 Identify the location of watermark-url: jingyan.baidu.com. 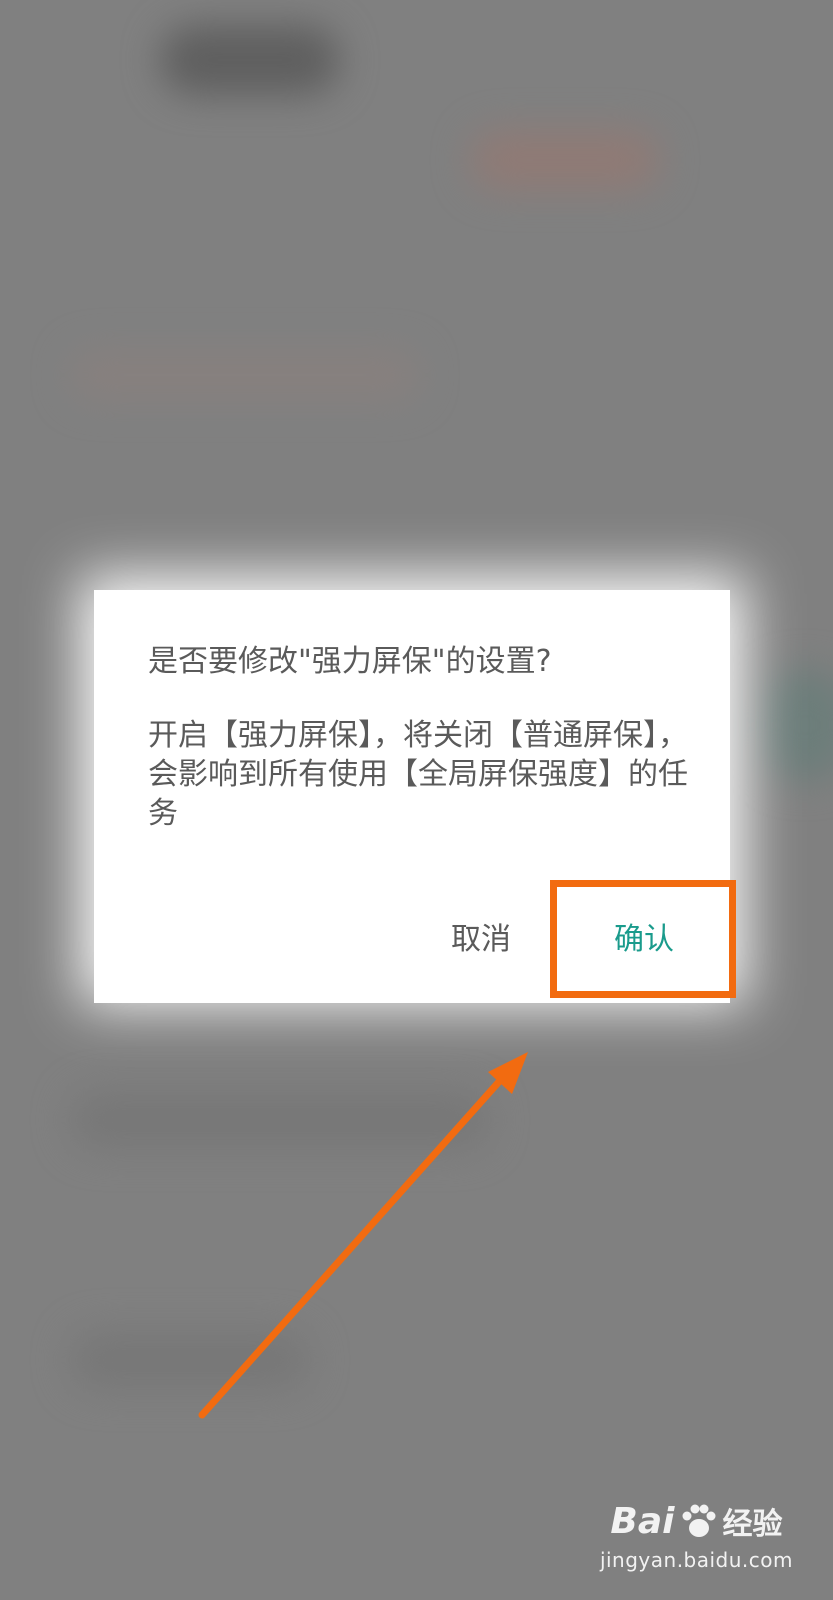
(696, 1560).